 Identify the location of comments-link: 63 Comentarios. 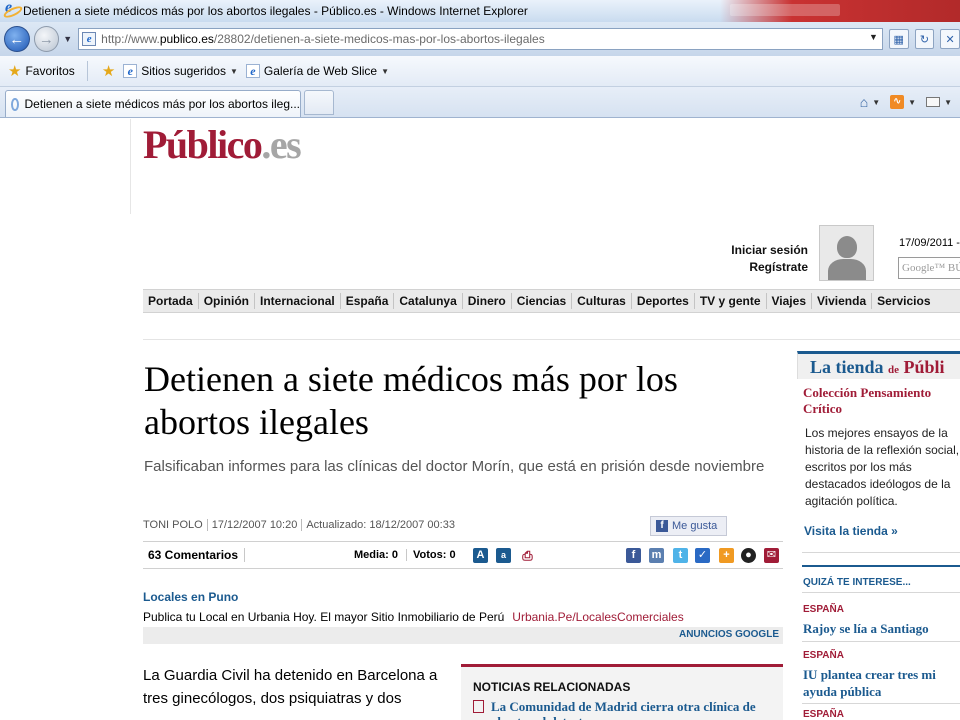
(194, 555).